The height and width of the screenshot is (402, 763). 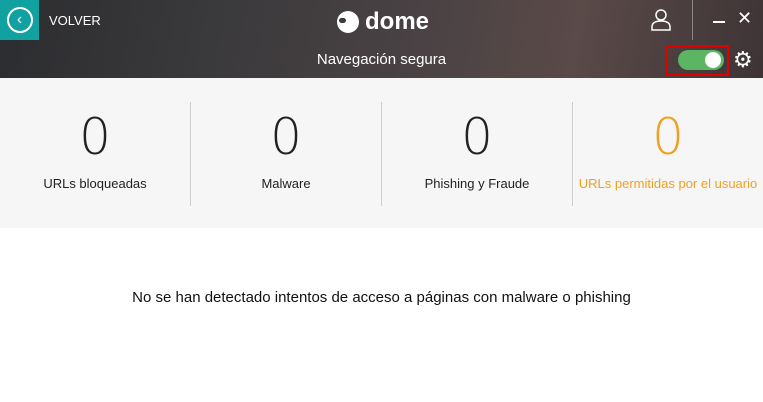 What do you see at coordinates (661, 20) in the screenshot?
I see `user-icon` at bounding box center [661, 20].